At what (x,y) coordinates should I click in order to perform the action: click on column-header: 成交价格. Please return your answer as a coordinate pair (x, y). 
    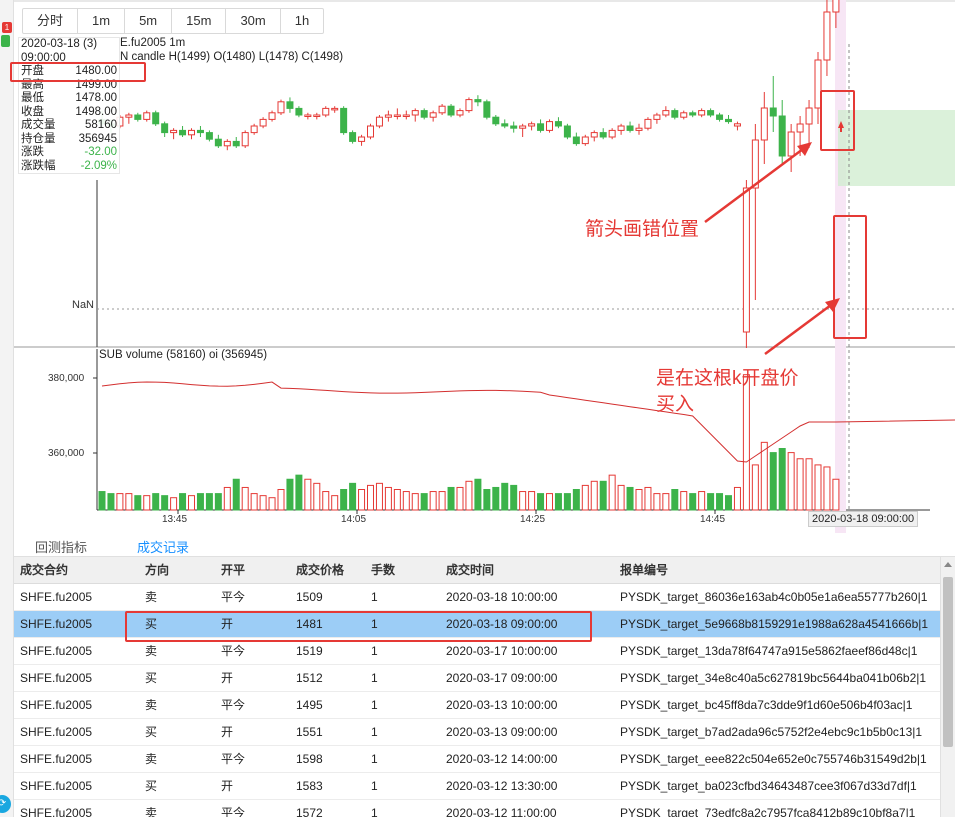
    Looking at the image, I should click on (327, 570).